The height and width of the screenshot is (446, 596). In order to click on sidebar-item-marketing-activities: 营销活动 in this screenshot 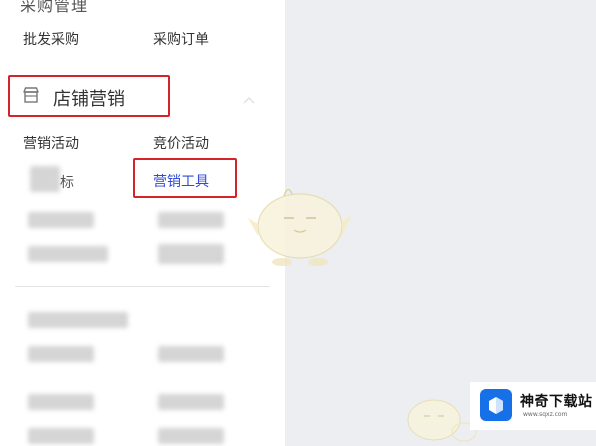, I will do `click(51, 143)`.